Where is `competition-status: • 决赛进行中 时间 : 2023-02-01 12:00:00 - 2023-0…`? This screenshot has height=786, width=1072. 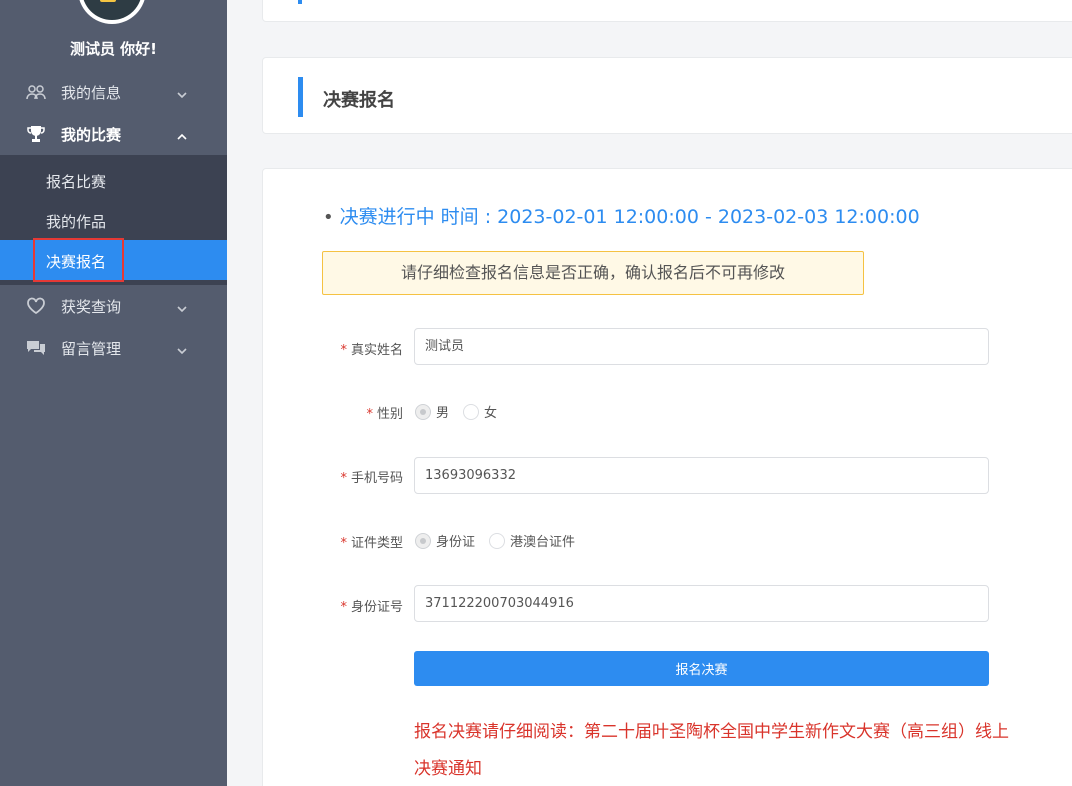 competition-status: • 决赛进行中 时间 : 2023-02-01 12:00:00 - 2023-0… is located at coordinates (621, 215).